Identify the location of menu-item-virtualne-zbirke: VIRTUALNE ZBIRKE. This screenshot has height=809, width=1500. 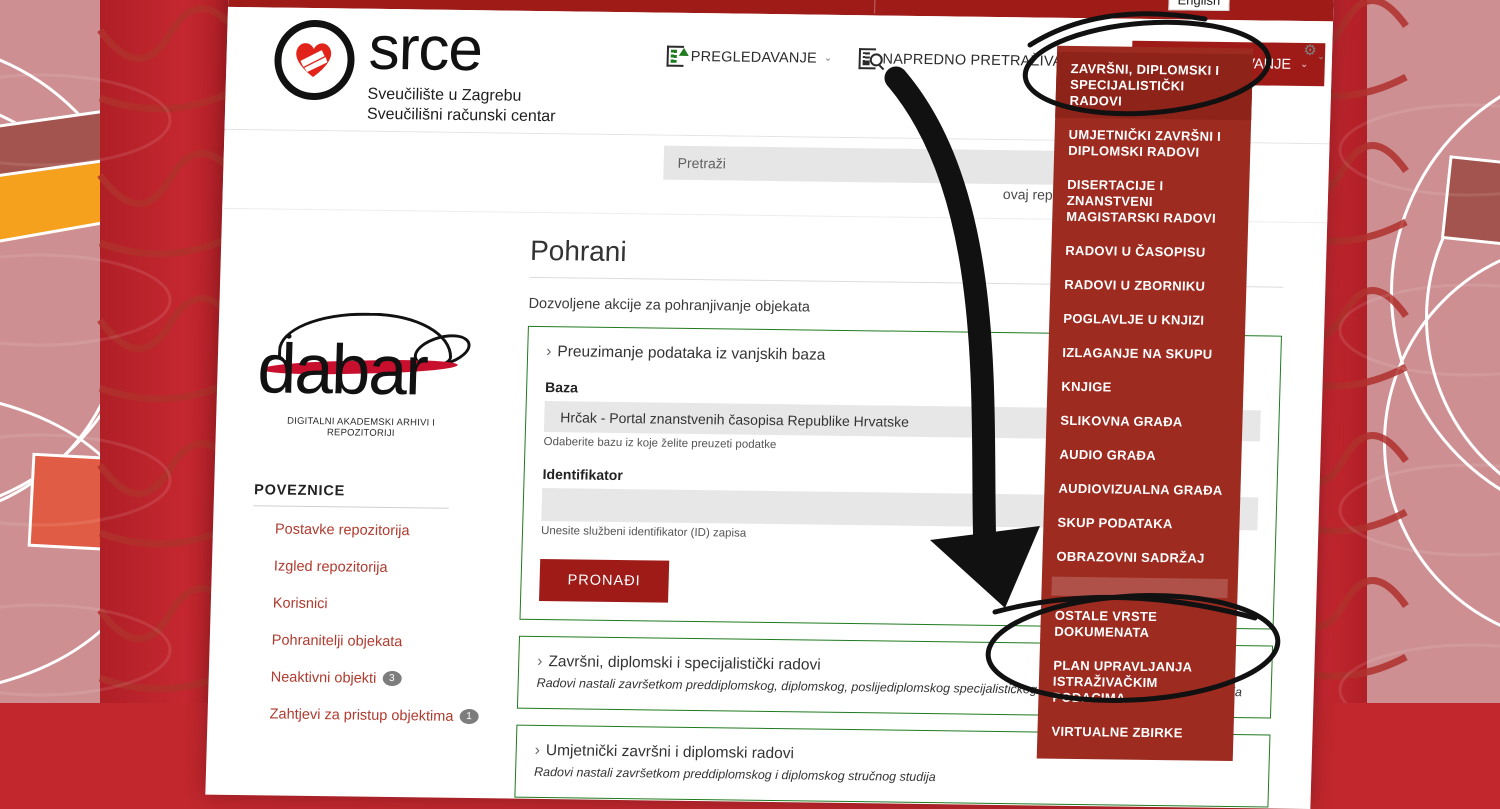
(1135, 732).